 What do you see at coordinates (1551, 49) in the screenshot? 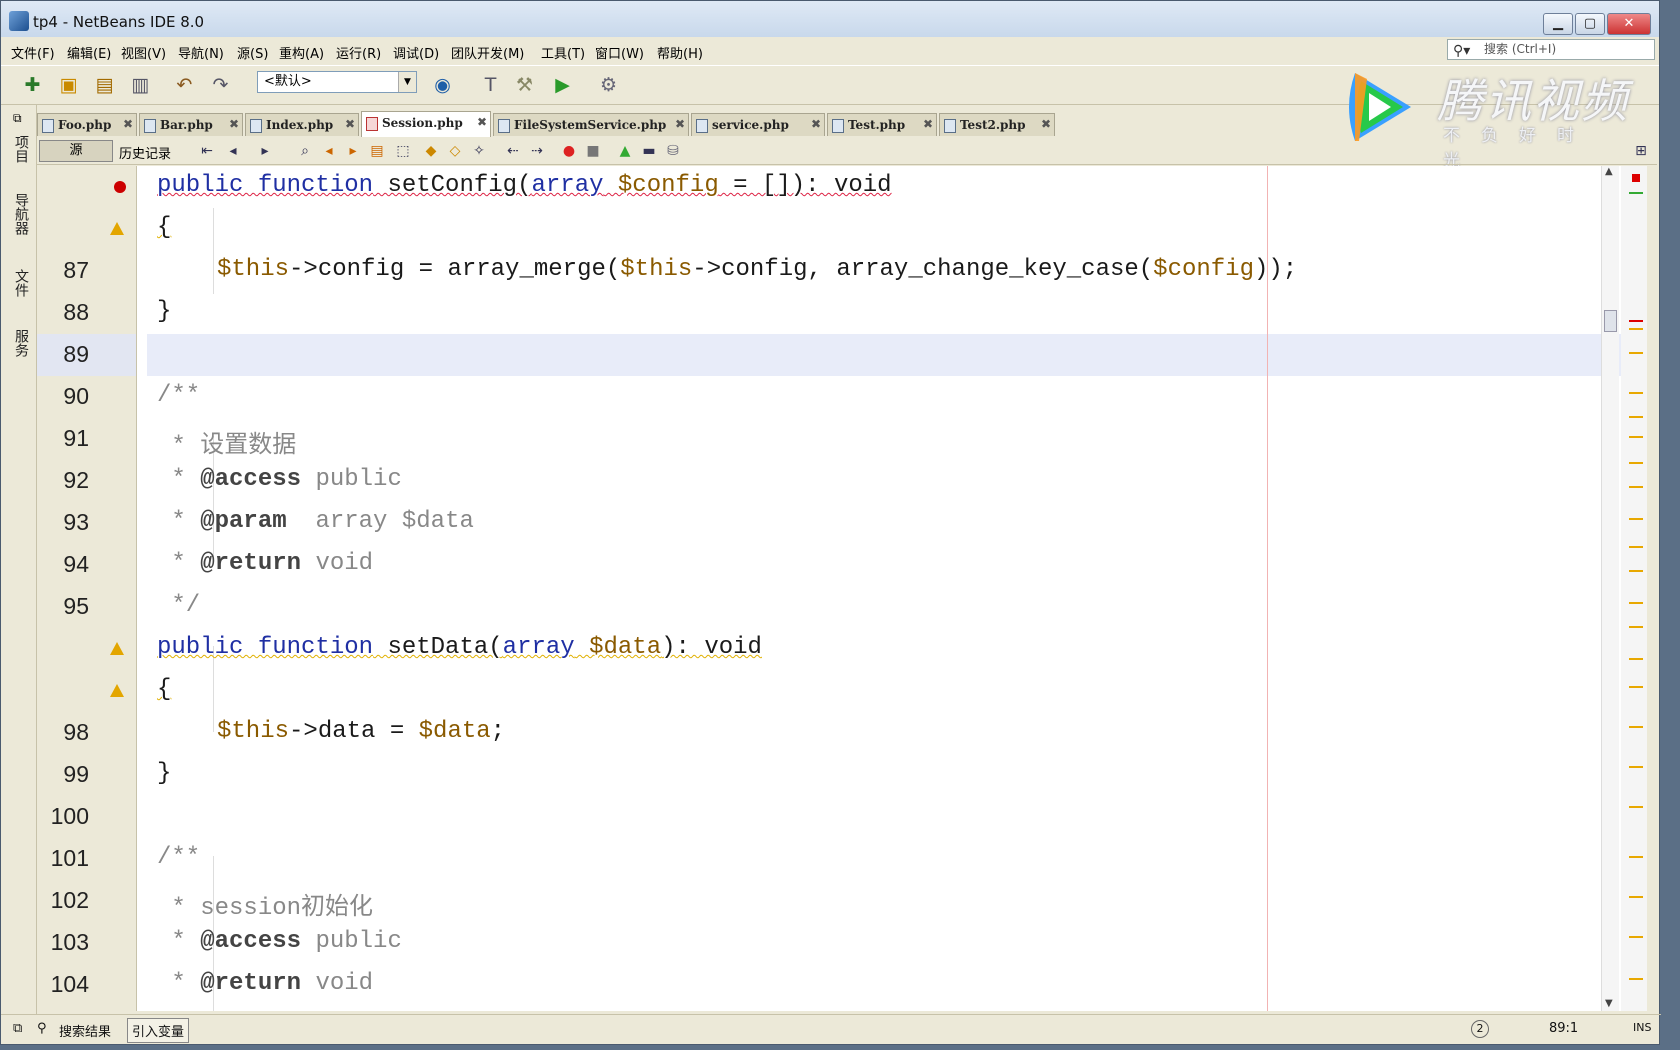
I see `search-input: ⚲▾ 搜索 (Ctrl+I)` at bounding box center [1551, 49].